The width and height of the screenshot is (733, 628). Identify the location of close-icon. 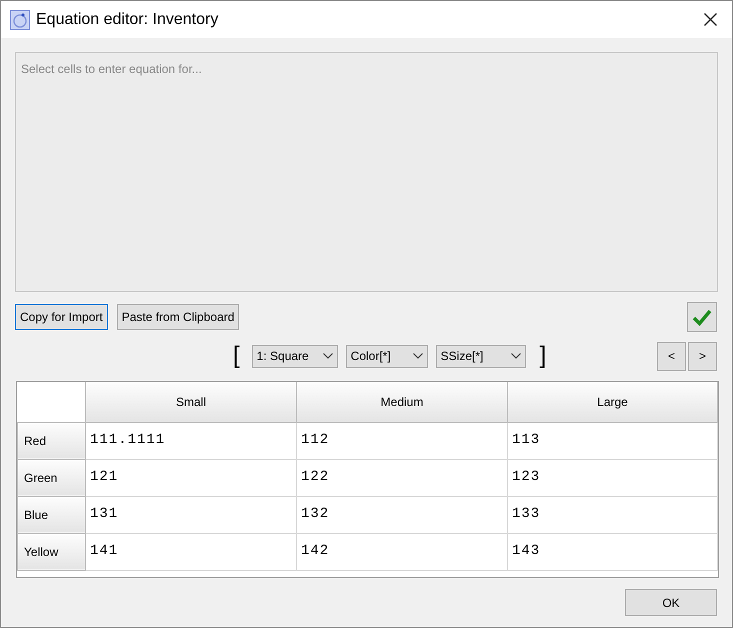
(710, 19).